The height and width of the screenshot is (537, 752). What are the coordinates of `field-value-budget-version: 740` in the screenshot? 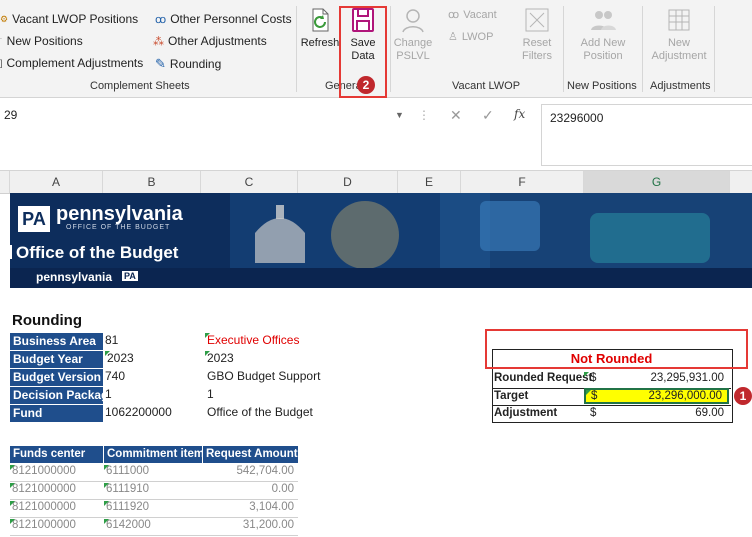 It's located at (115, 376).